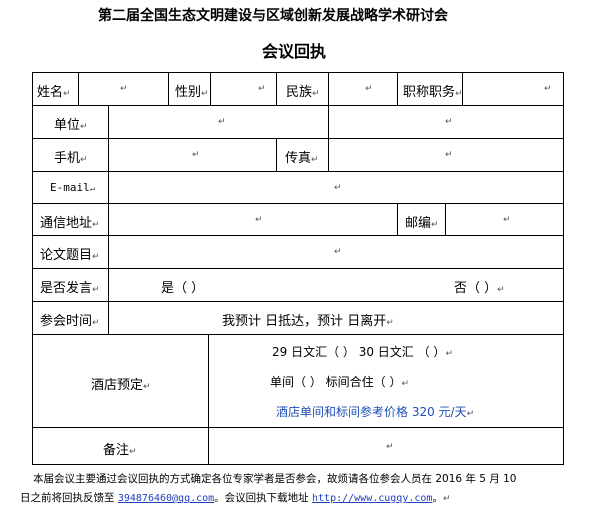  I want to click on ethnicity-field: ↵, so click(369, 89).